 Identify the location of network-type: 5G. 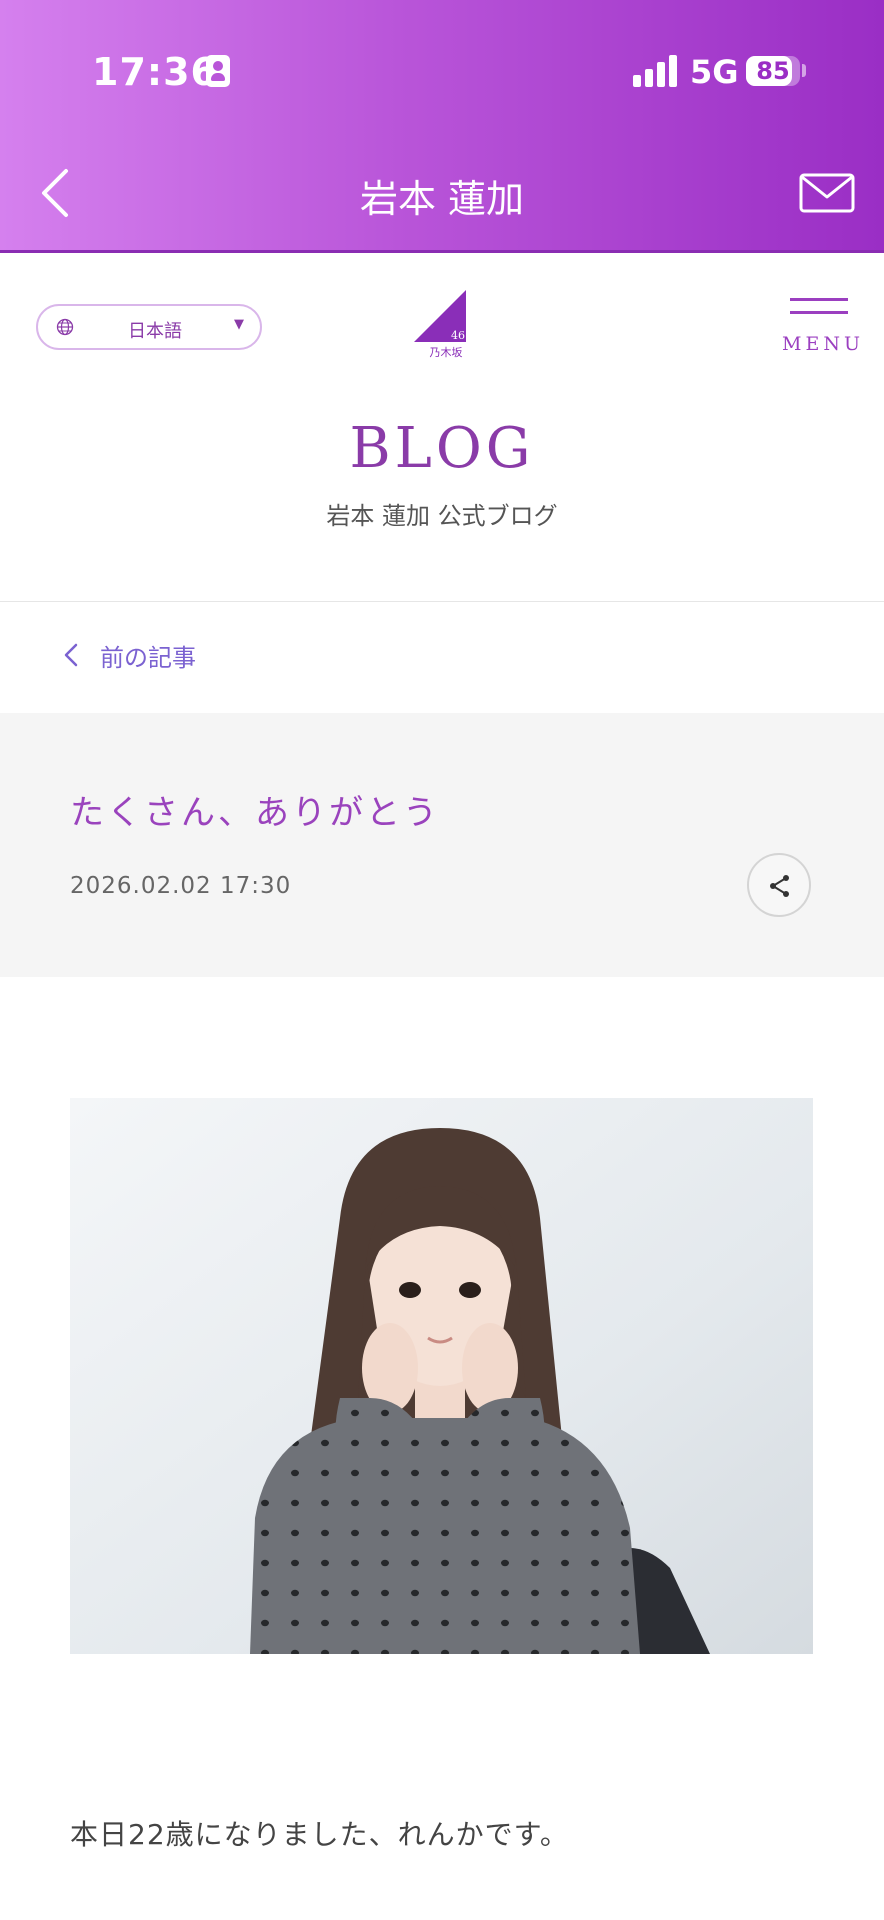
(714, 72).